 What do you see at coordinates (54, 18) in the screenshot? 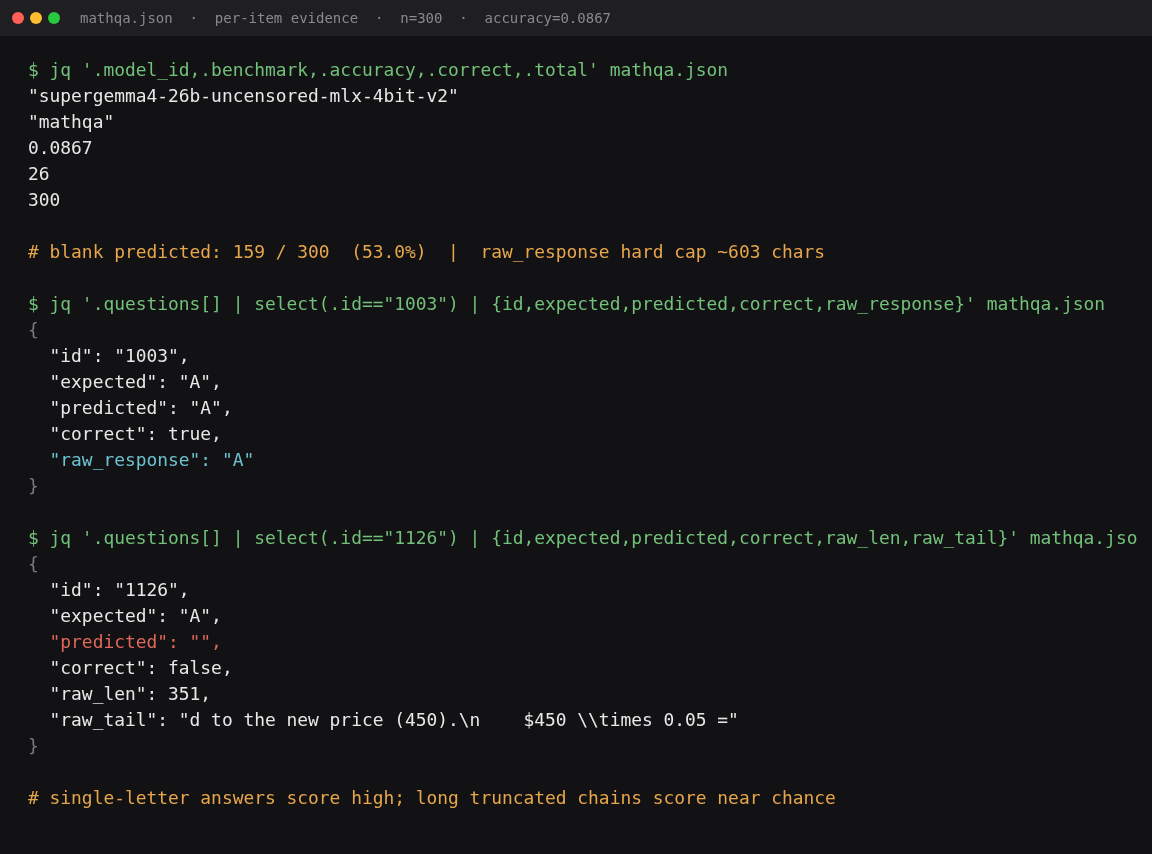
I see `maximize-icon` at bounding box center [54, 18].